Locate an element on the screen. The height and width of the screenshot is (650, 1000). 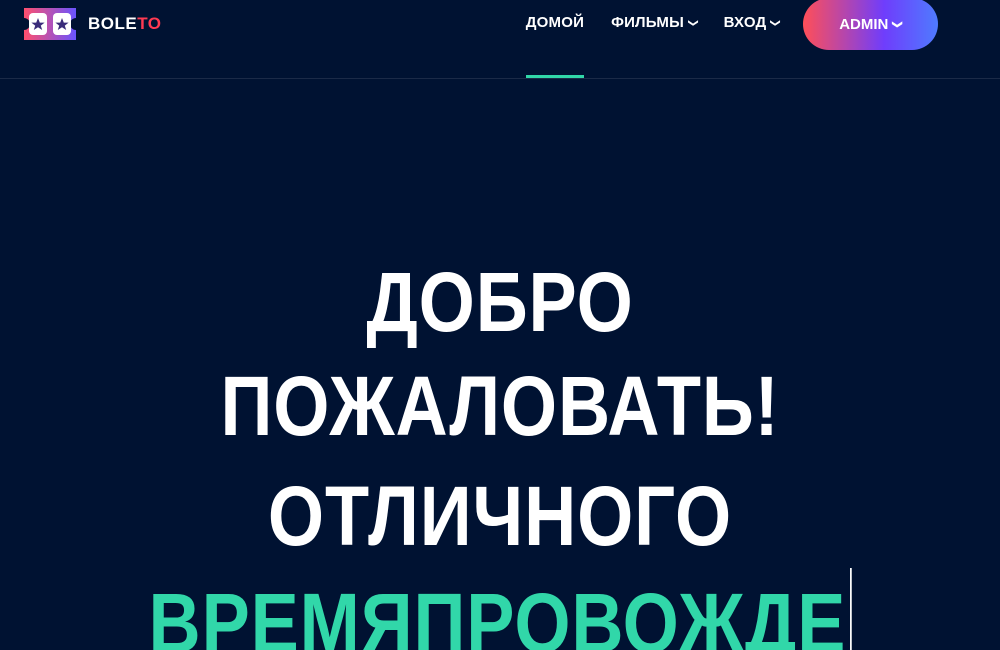
admin-button-label: ADMIN is located at coordinates (864, 24).